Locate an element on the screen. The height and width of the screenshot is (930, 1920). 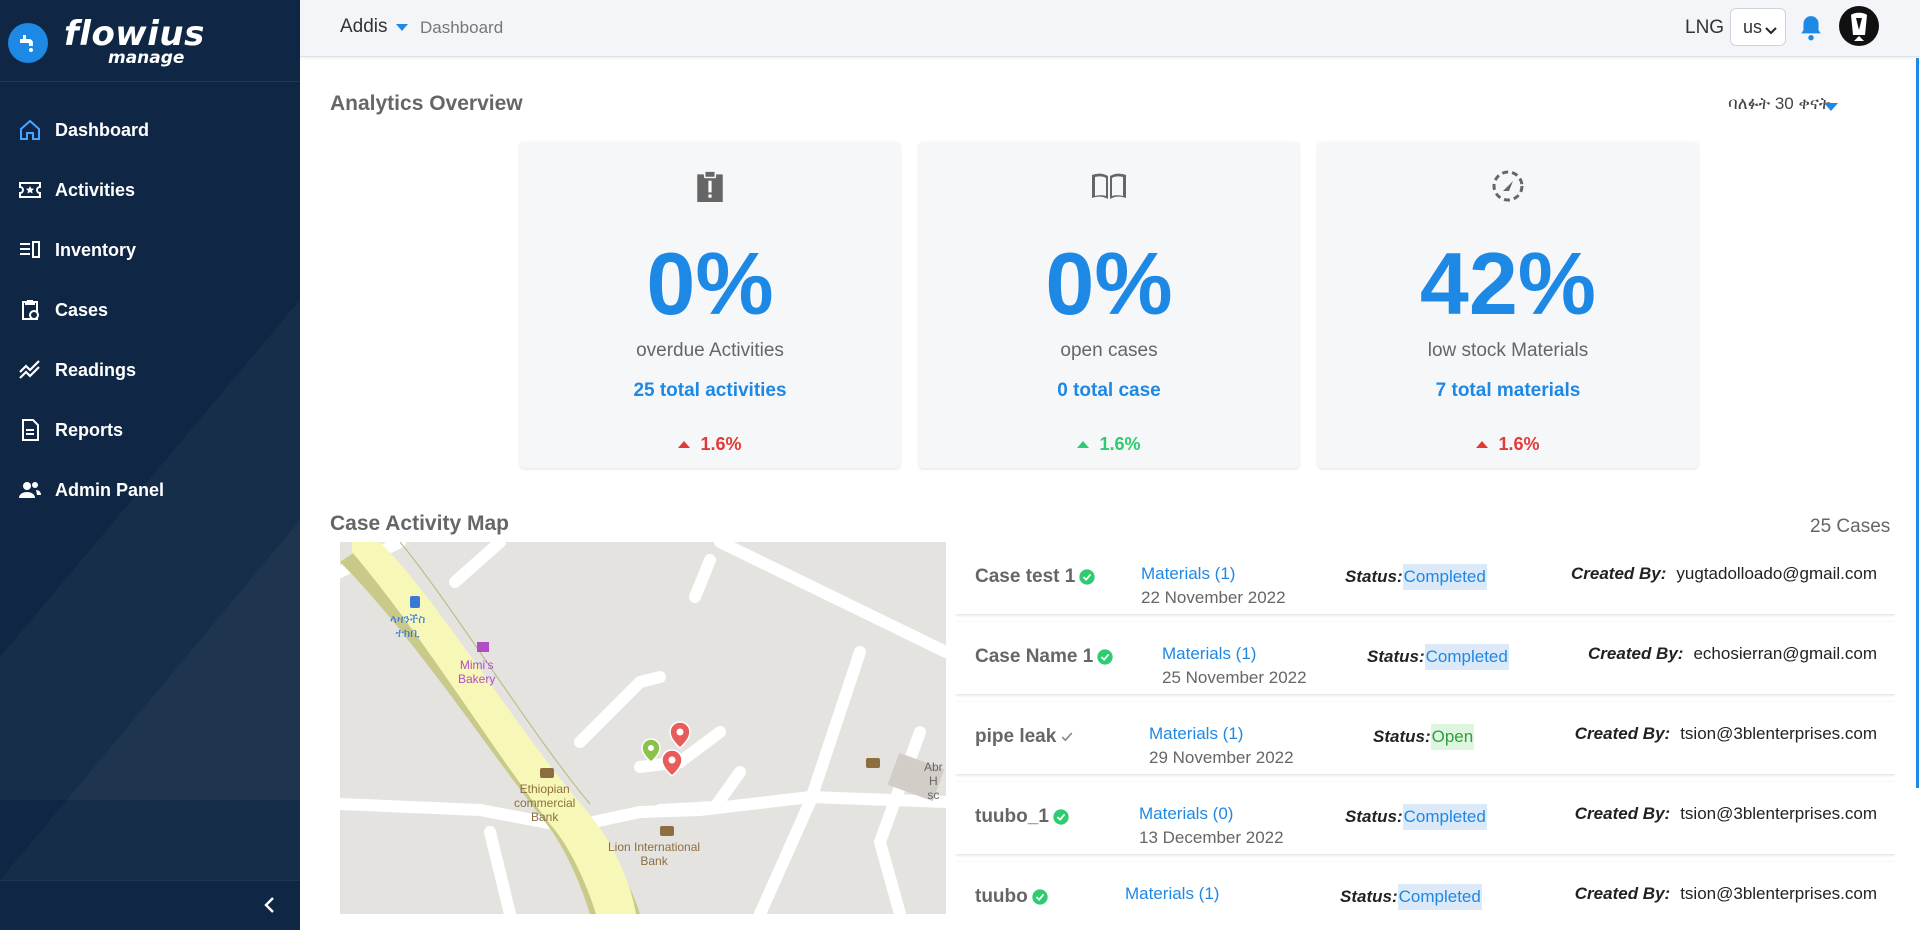
map-label-bus-stop: ላዛንችስ ተክቢ is located at coordinates (408, 626).